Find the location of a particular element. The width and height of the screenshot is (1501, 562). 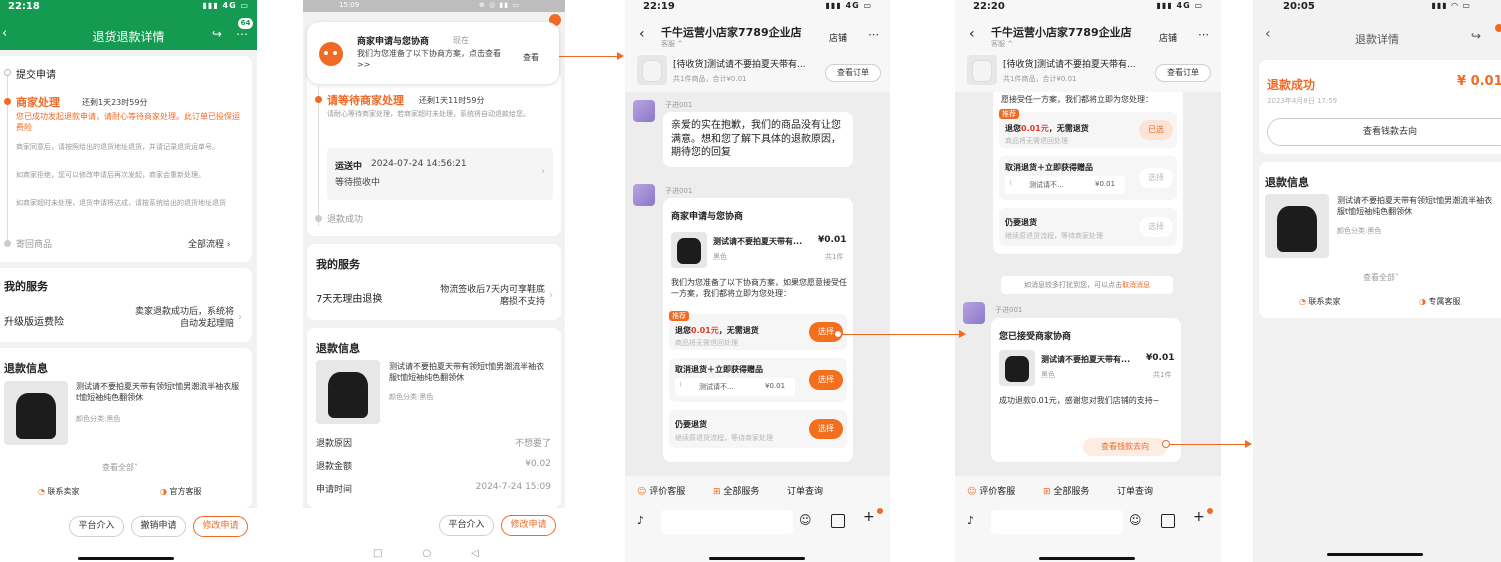

option-refund-no-return: 推荐 退您0.01元，无需退货 商品将无需退回处理 选择 is located at coordinates (758, 330).